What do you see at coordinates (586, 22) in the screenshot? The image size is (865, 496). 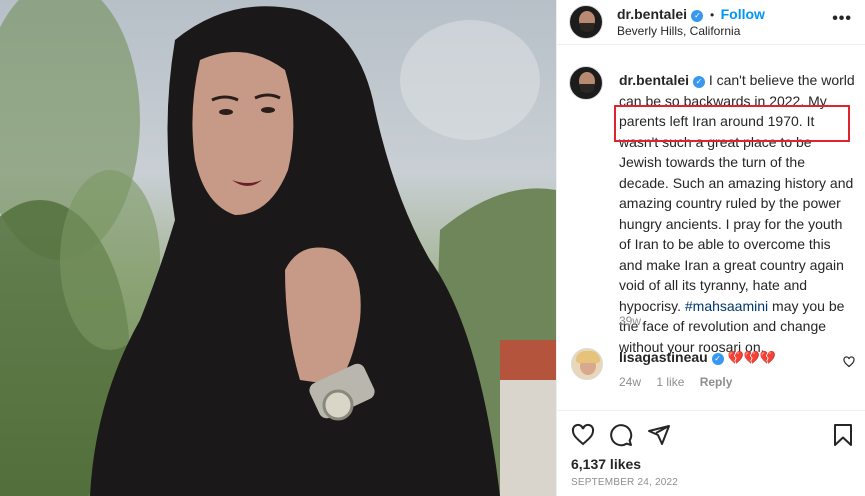 I see `author-avatar` at bounding box center [586, 22].